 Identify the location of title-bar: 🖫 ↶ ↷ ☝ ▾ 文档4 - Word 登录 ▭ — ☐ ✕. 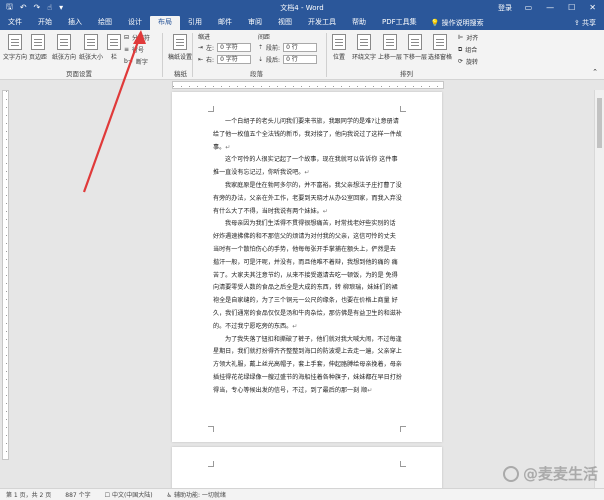
(302, 7).